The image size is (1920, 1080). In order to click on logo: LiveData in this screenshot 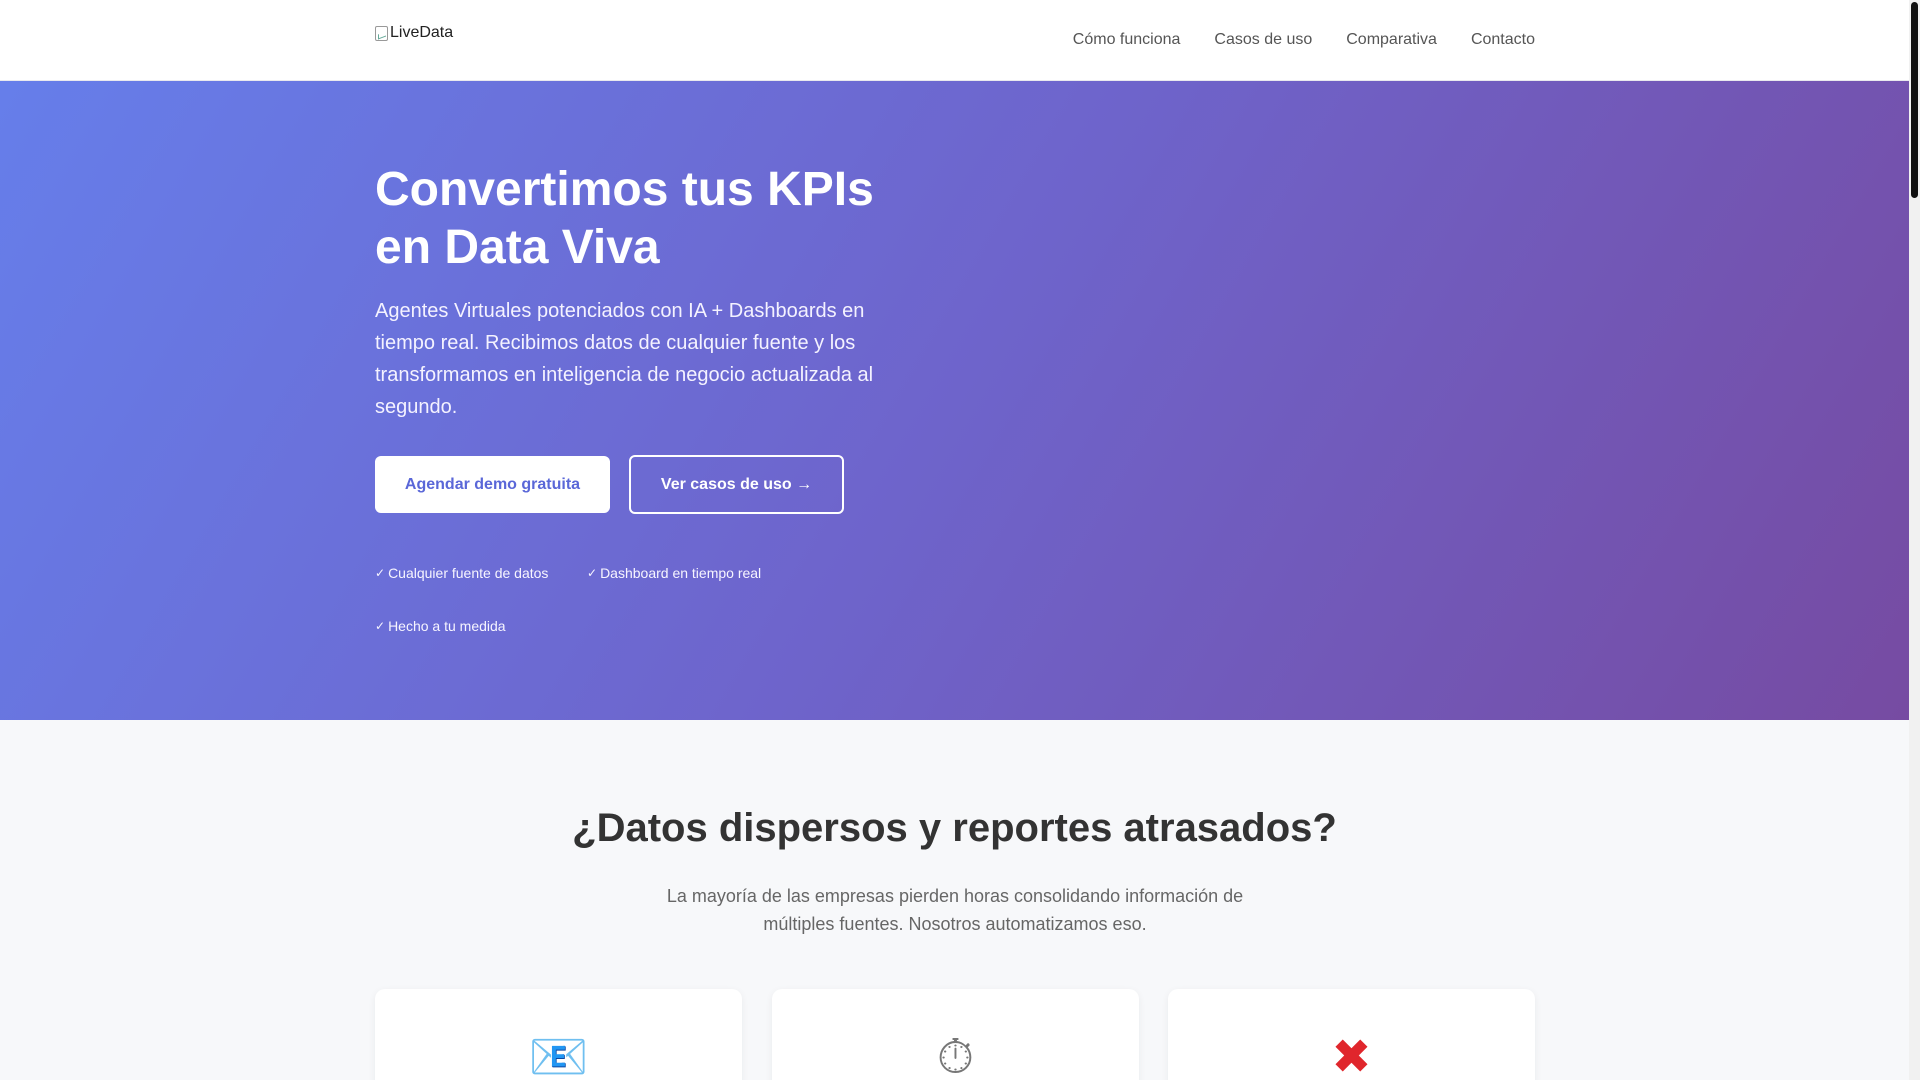, I will do `click(414, 33)`.